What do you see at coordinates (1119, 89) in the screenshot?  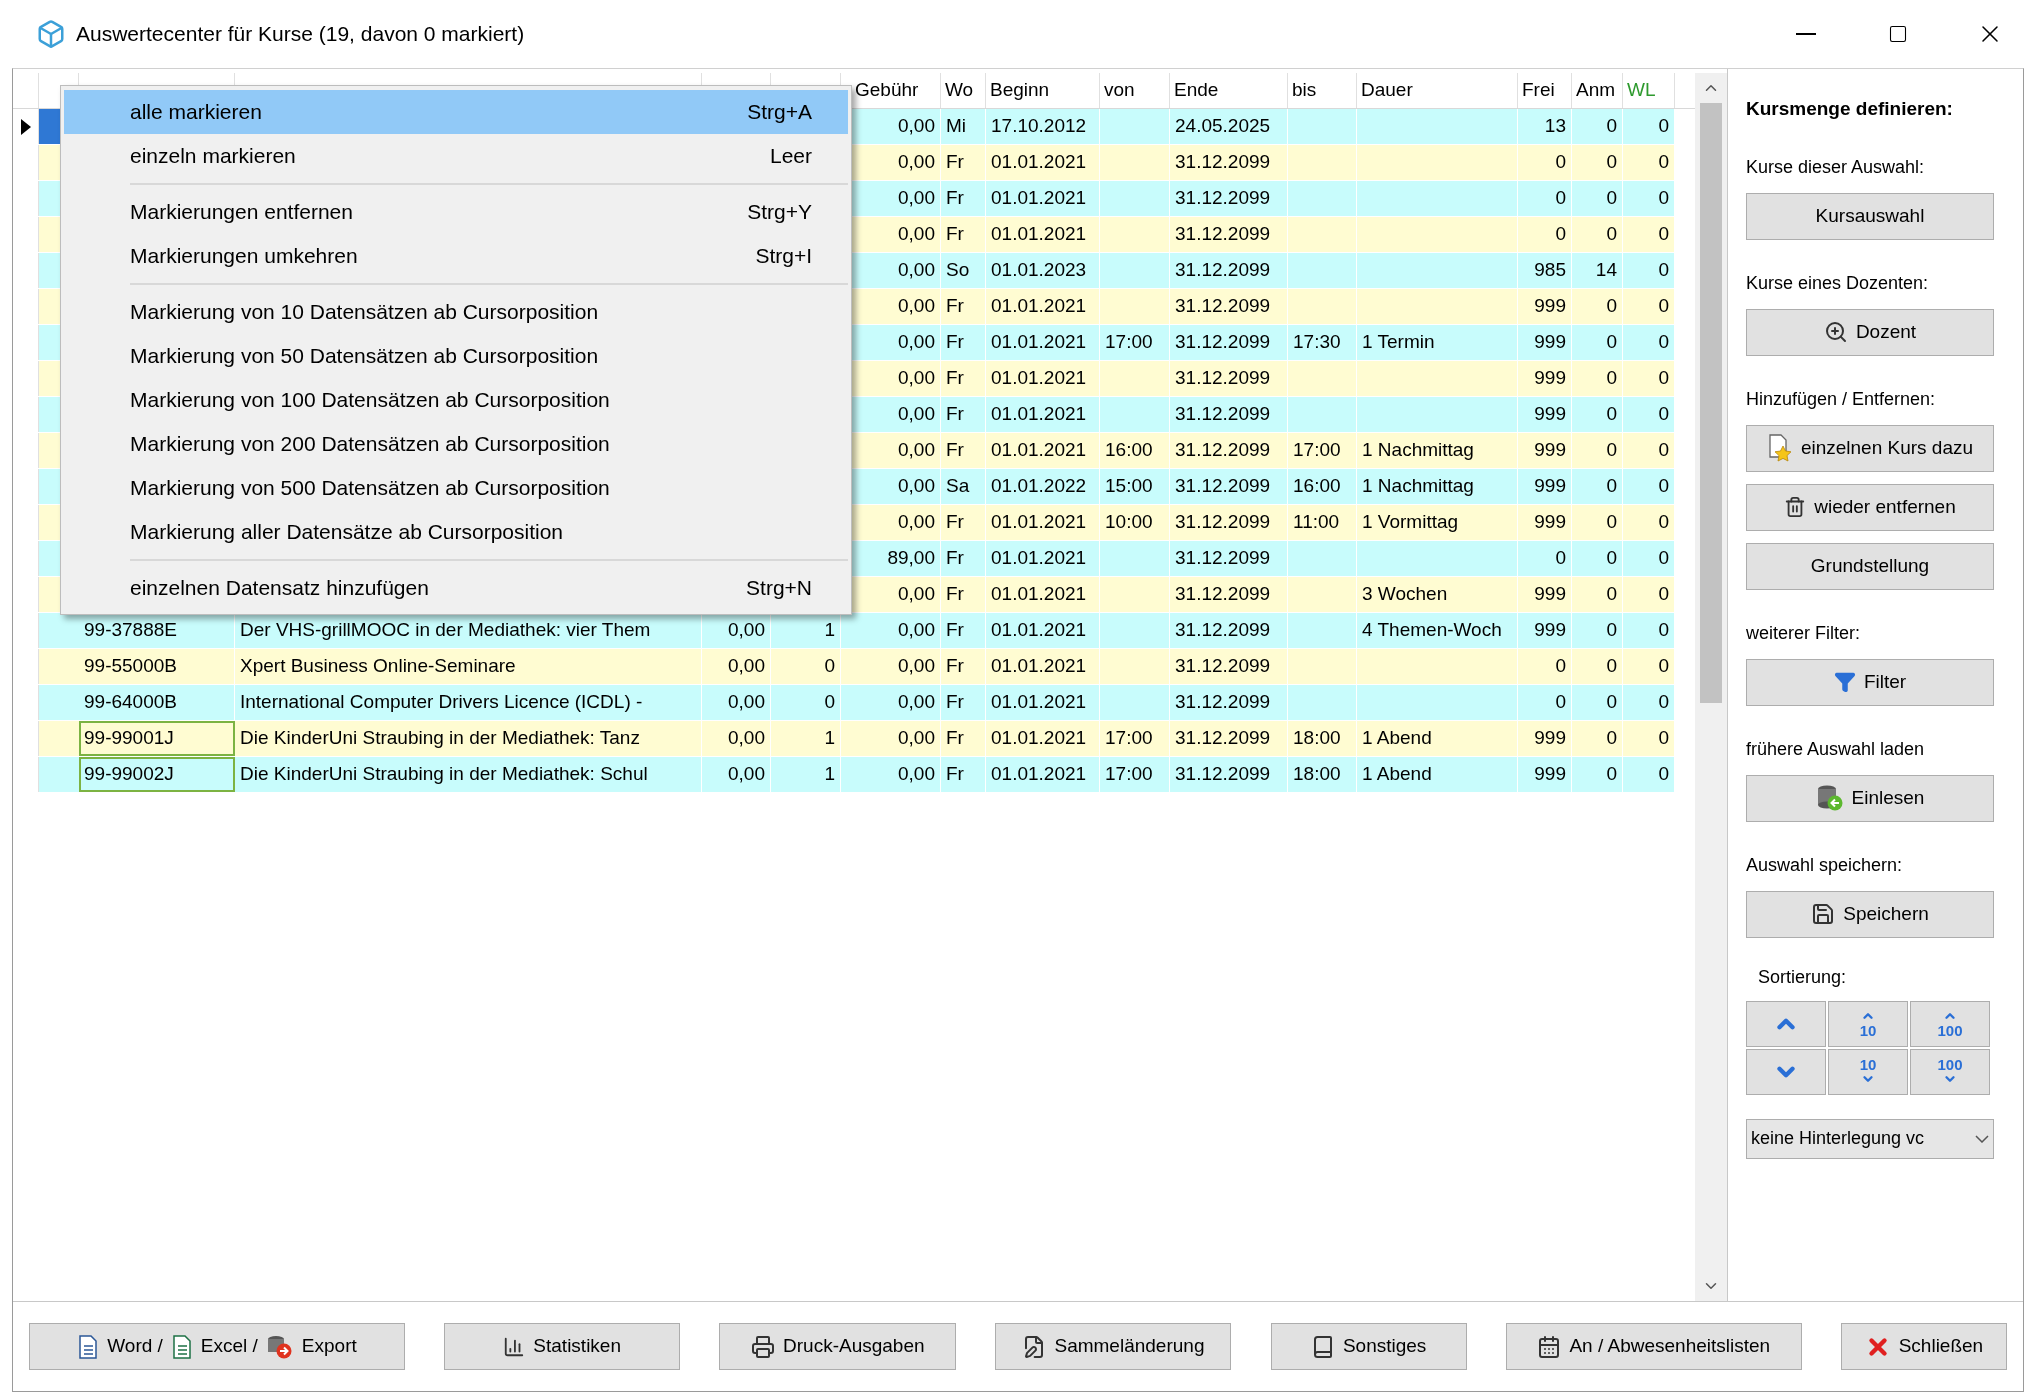 I see `column-header: von` at bounding box center [1119, 89].